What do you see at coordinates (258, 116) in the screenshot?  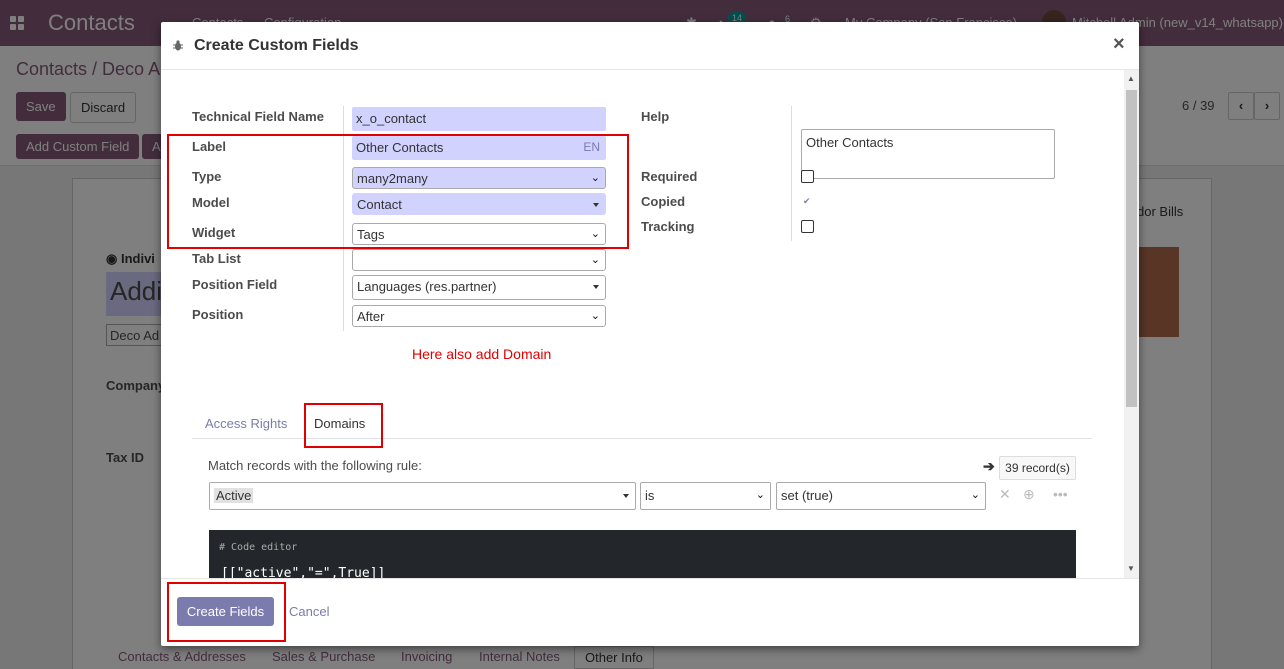 I see `technical-name-label: Technical Field Name` at bounding box center [258, 116].